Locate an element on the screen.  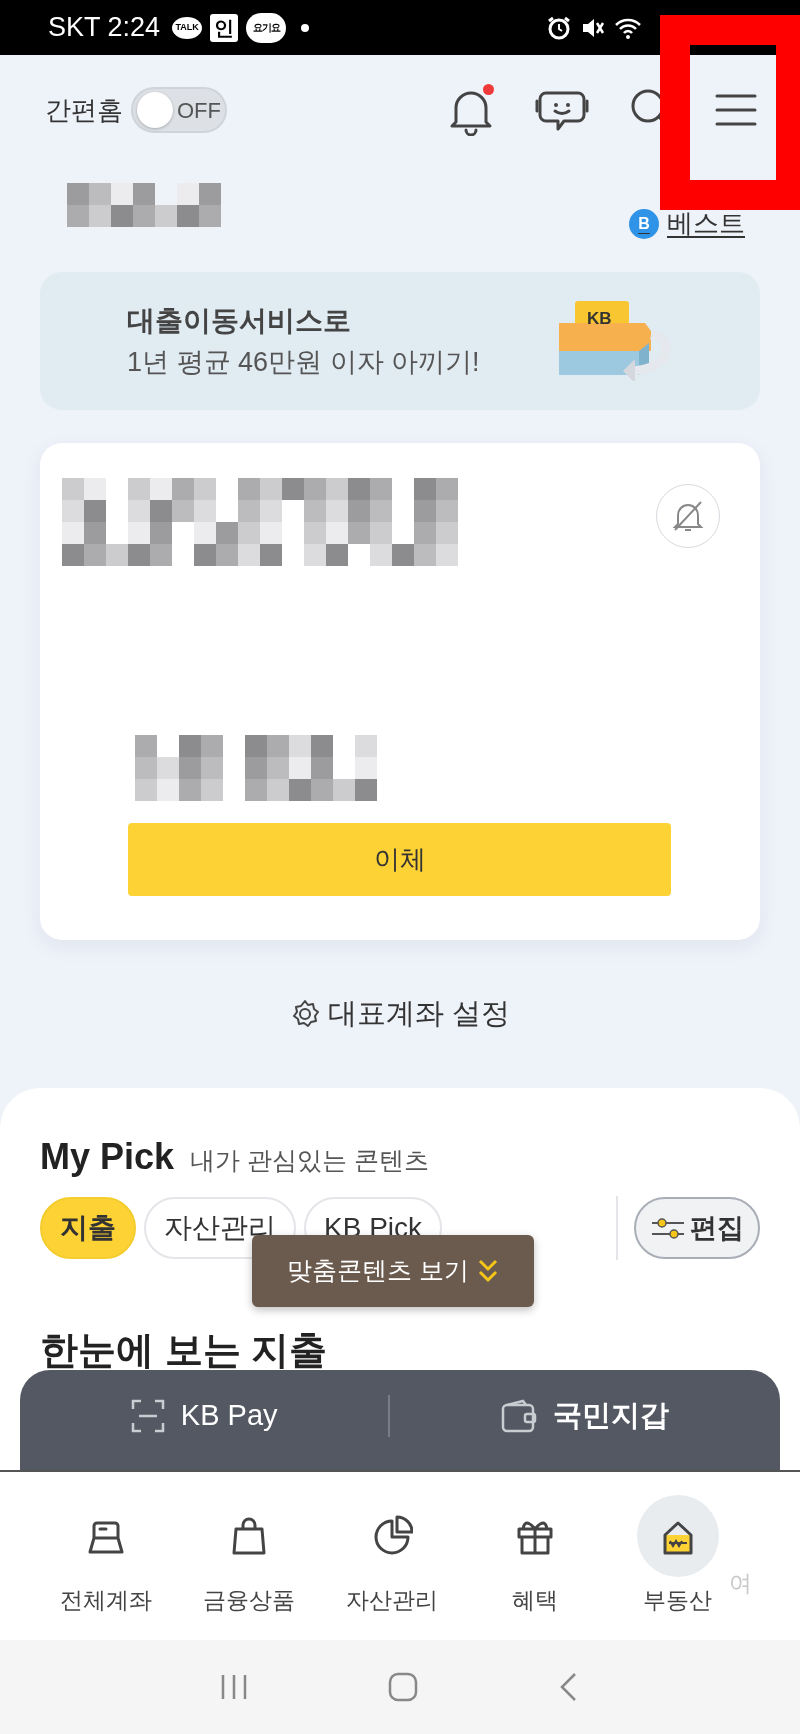
best-link: B 베스트 is located at coordinates (687, 223).